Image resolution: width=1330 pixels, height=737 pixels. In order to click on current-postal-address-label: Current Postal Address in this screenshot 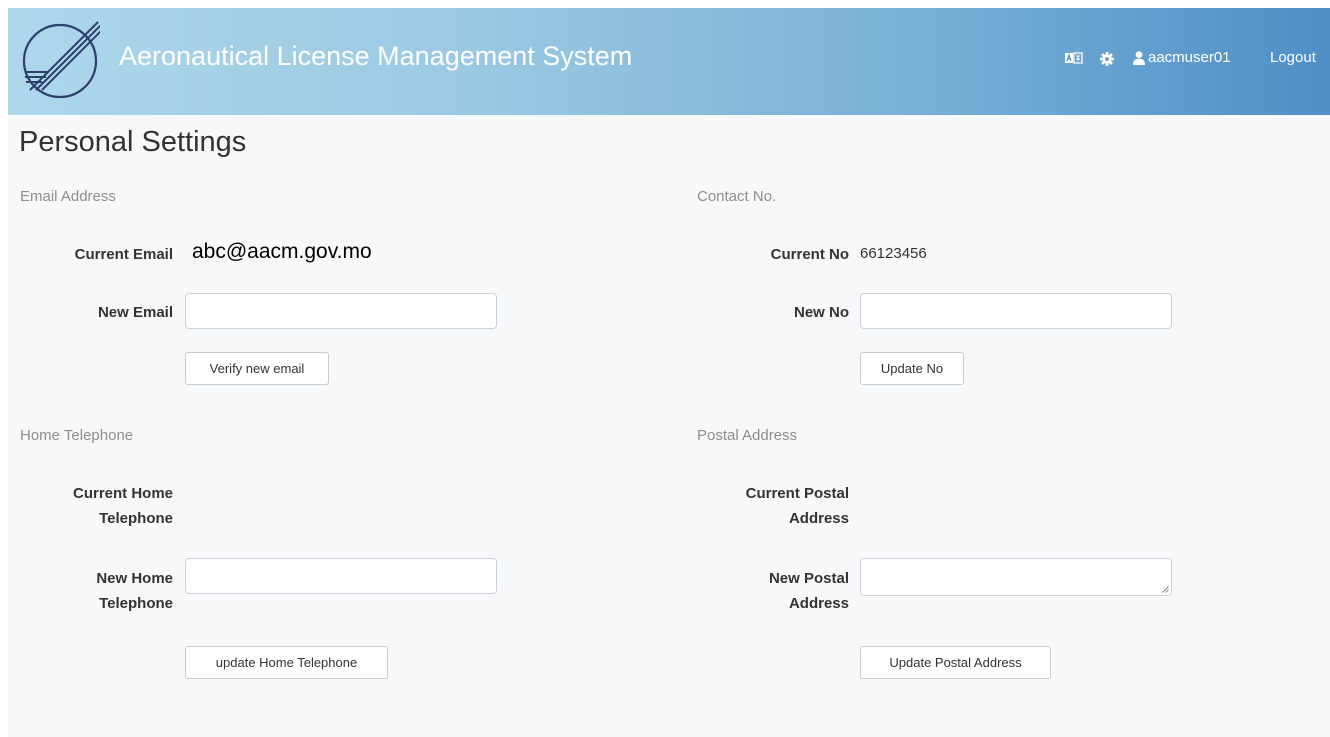, I will do `click(773, 506)`.